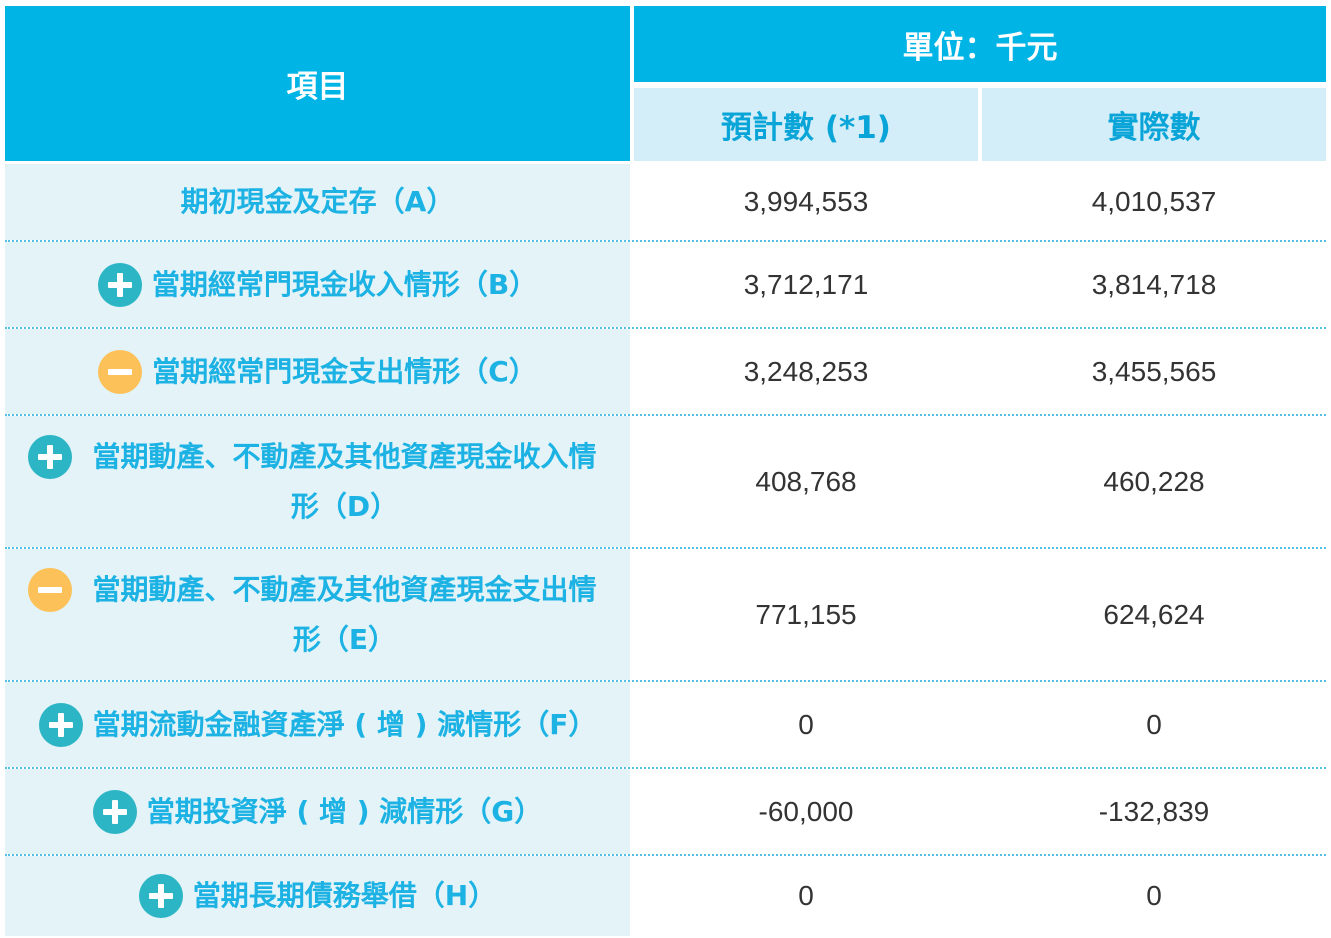 The image size is (1331, 938). I want to click on row-label: 期初現金及定存（A）, so click(318, 202).